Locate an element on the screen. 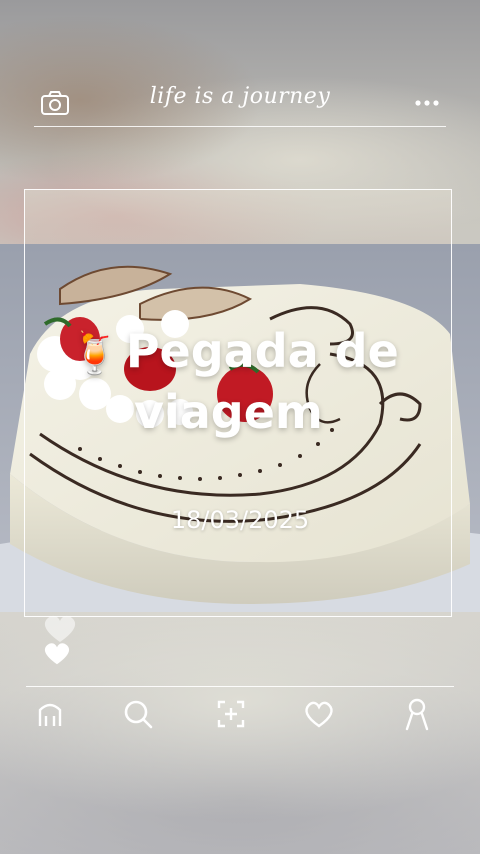 This screenshot has width=480, height=854. nav-home is located at coordinates (50, 716).